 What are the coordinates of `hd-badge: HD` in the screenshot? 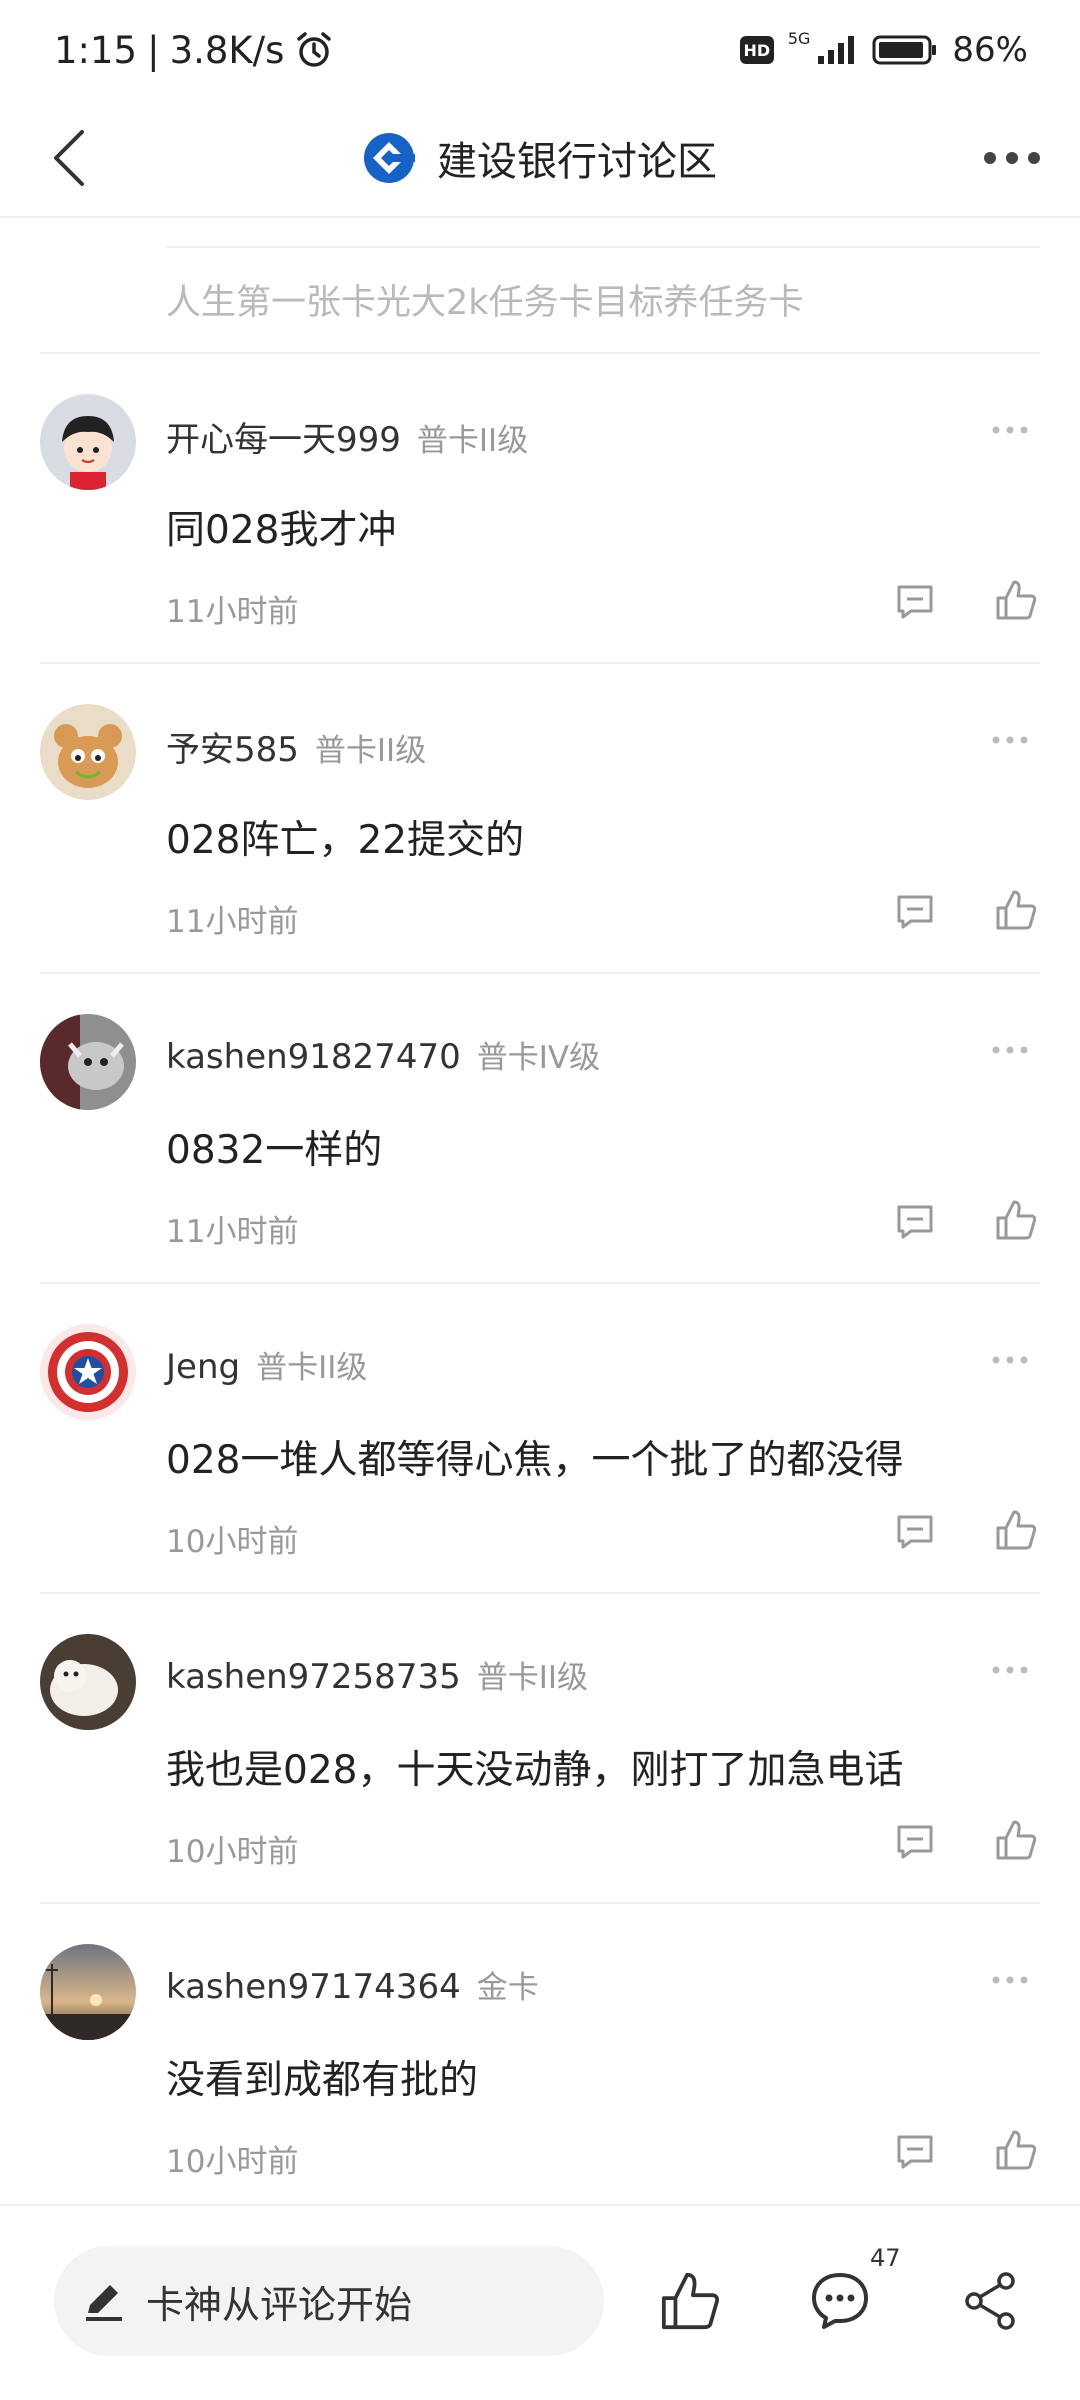 It's located at (756, 50).